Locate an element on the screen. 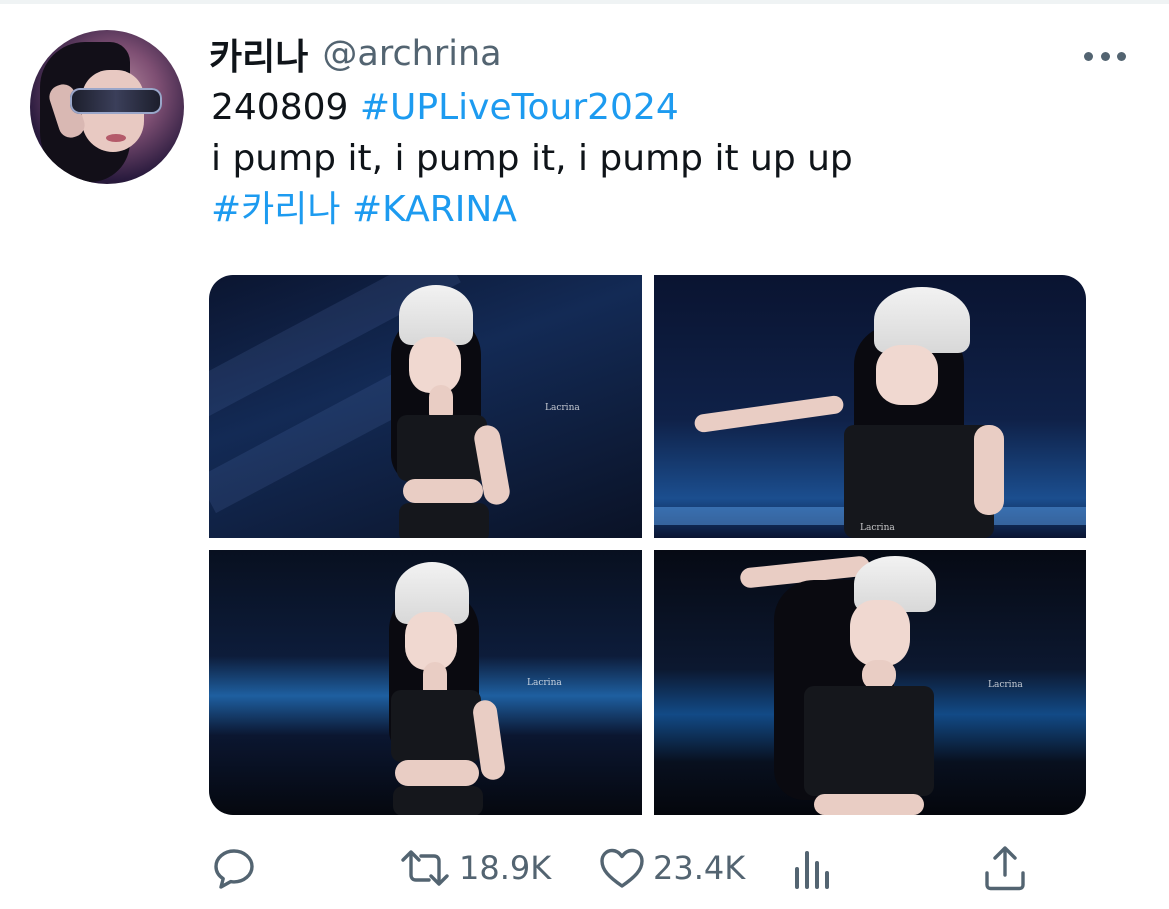 The image size is (1169, 909). retweet-count: 18.9K is located at coordinates (505, 868).